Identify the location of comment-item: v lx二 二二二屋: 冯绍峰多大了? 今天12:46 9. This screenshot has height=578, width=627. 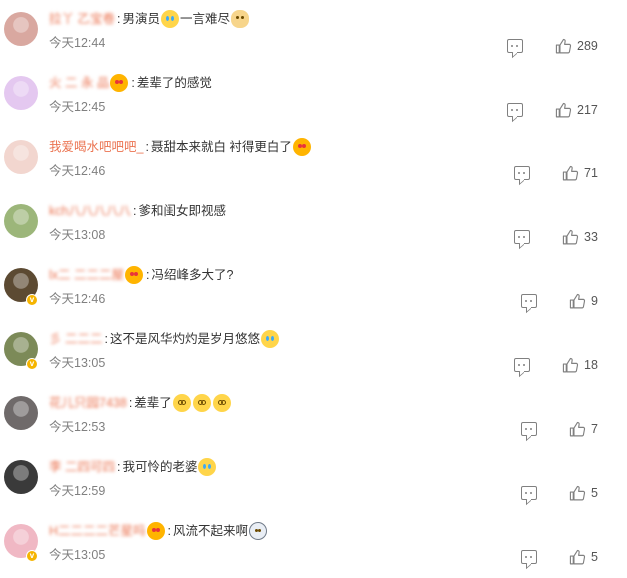
(313, 288).